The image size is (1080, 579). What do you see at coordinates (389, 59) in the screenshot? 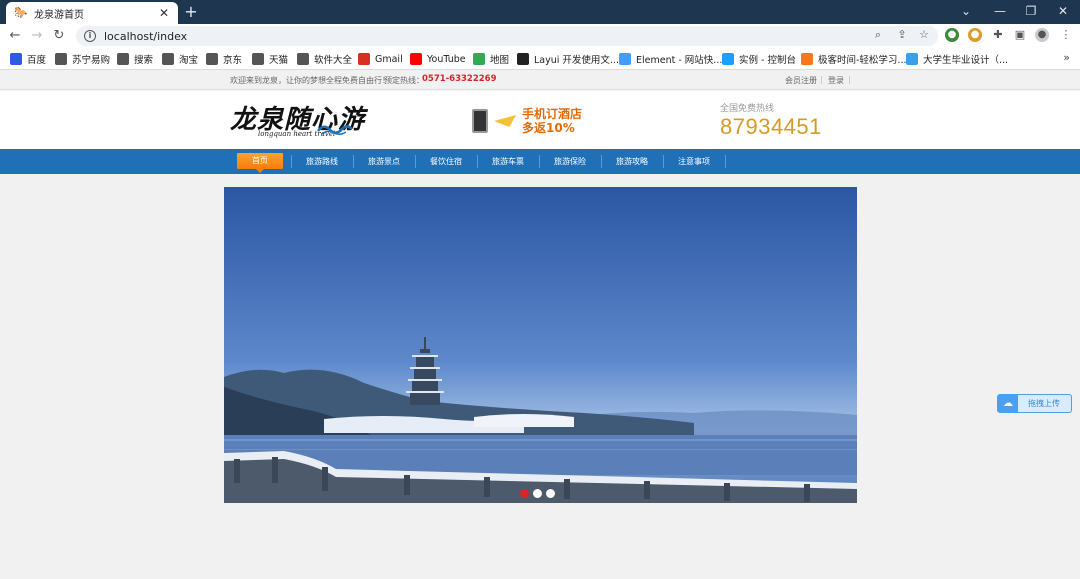
I see `bookmark-label: Gmail` at bounding box center [389, 59].